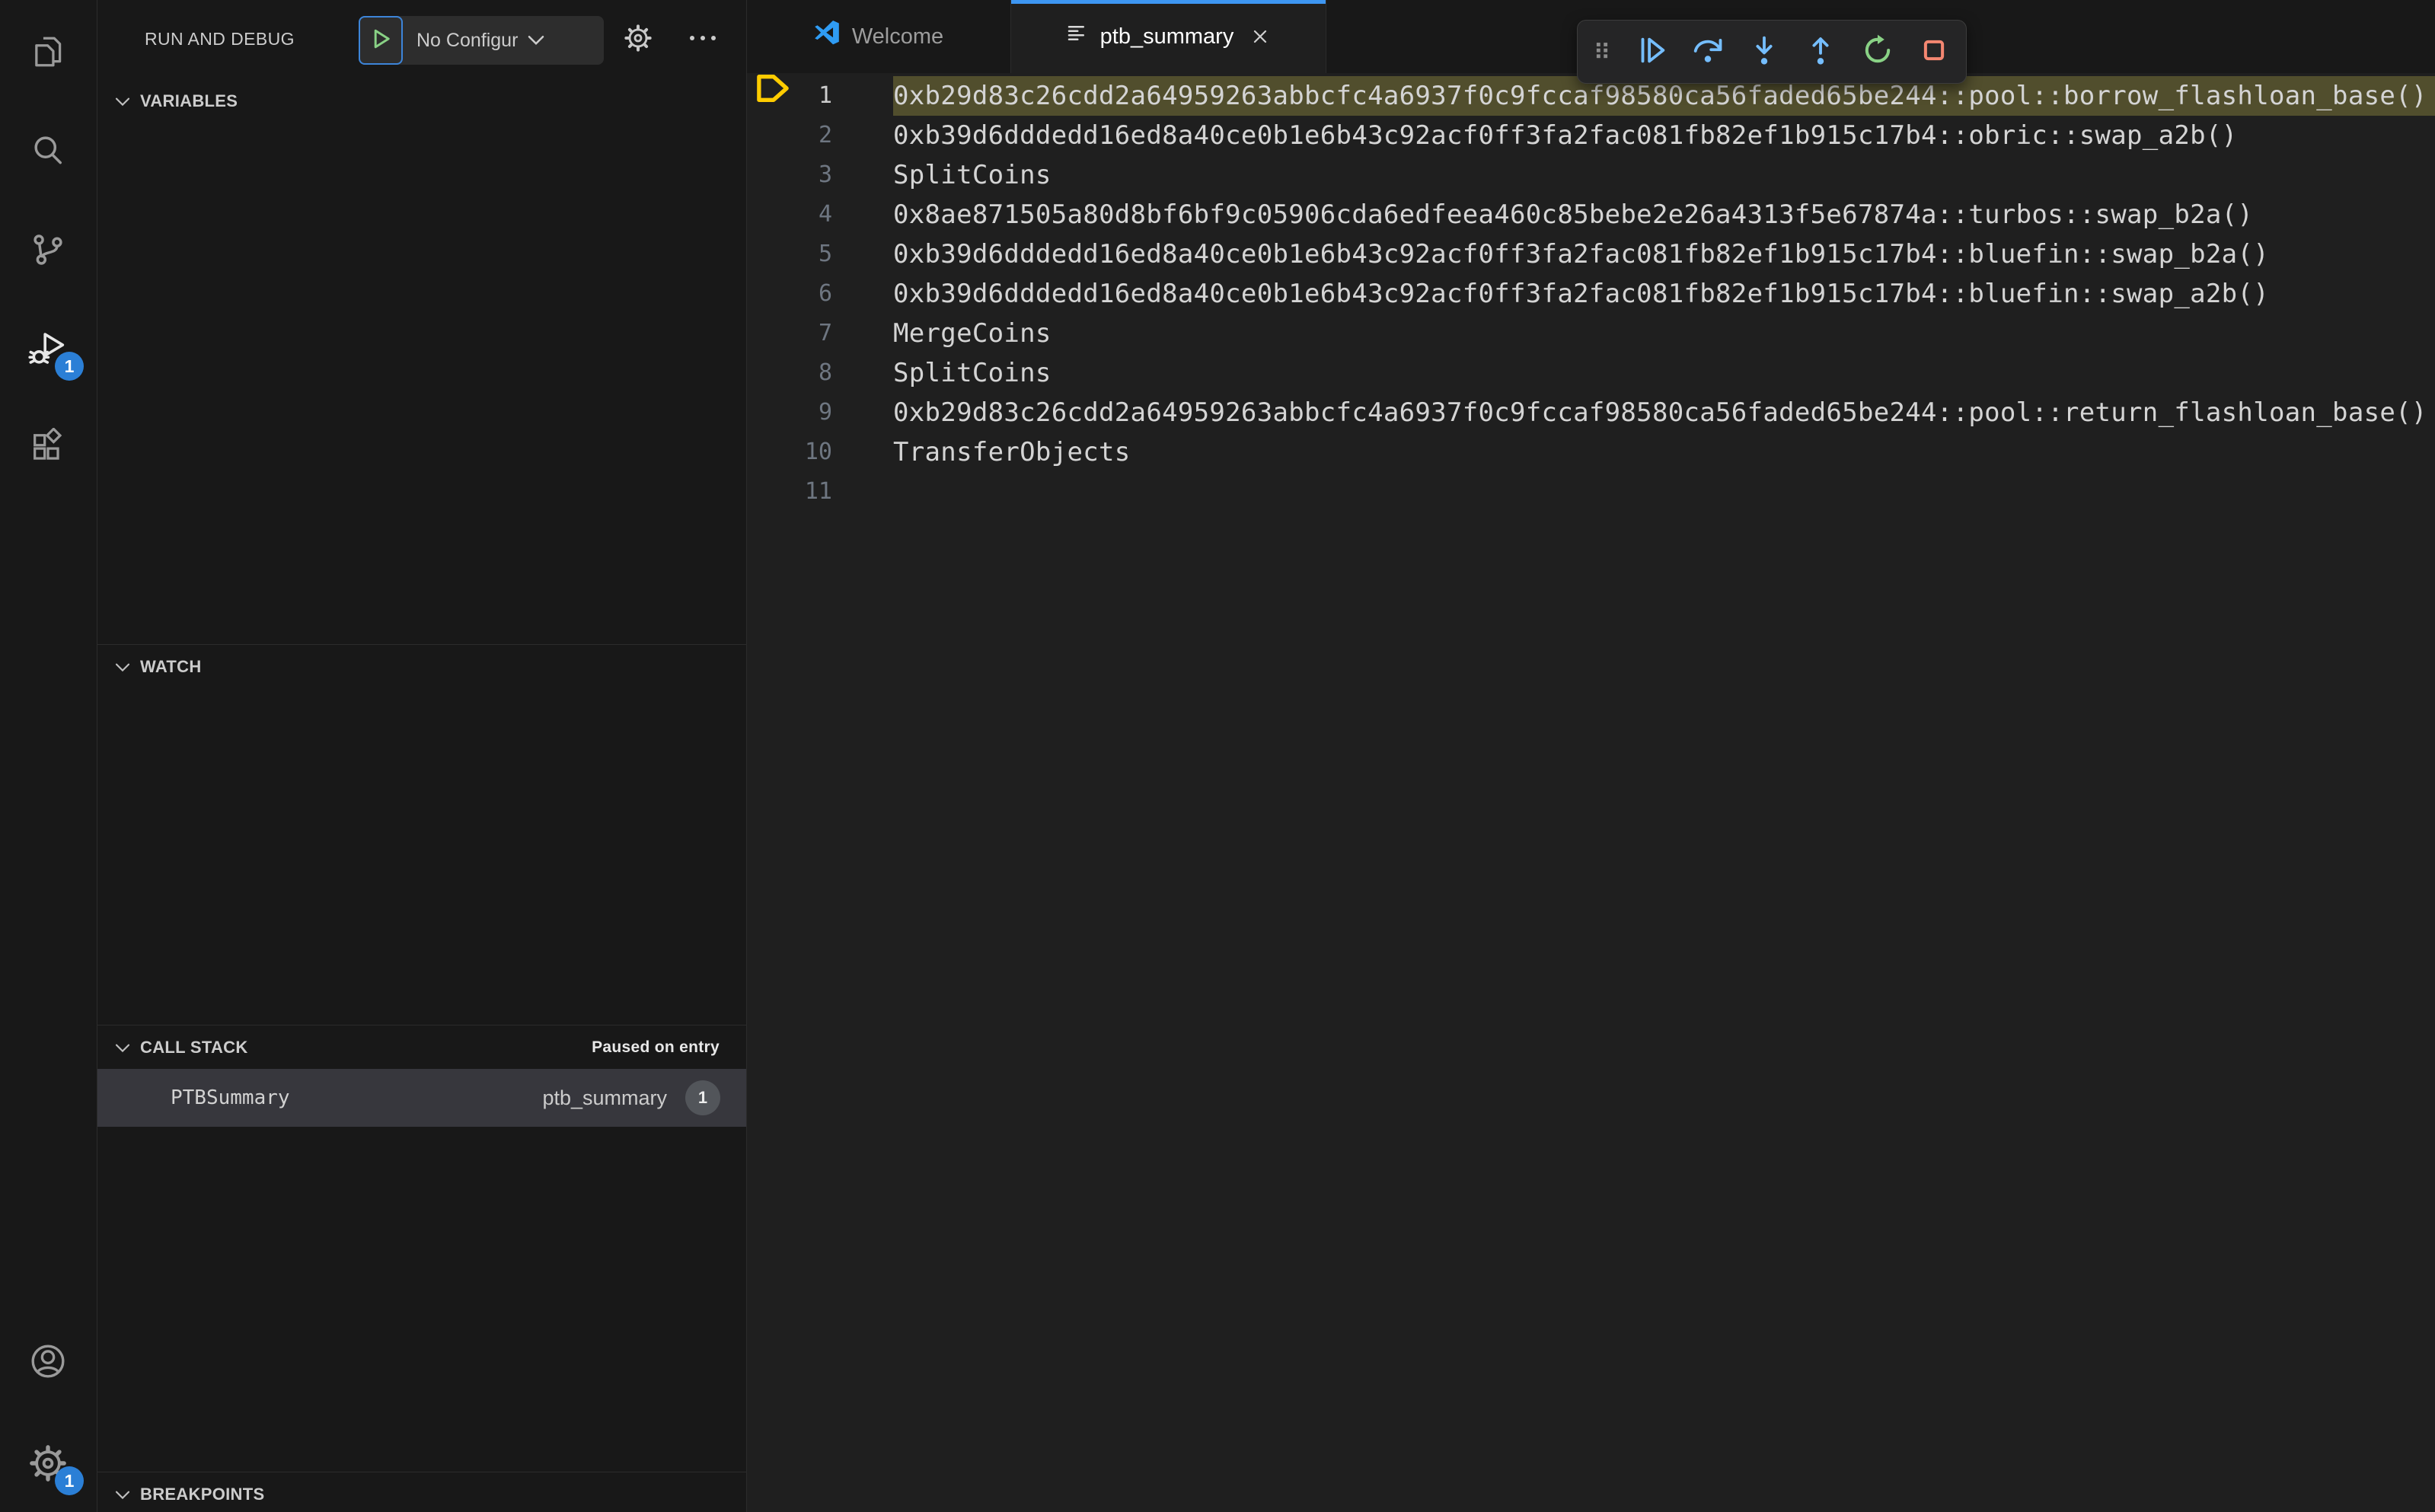 The image size is (2435, 1512). Describe the element at coordinates (1260, 36) in the screenshot. I see `close-icon` at that location.